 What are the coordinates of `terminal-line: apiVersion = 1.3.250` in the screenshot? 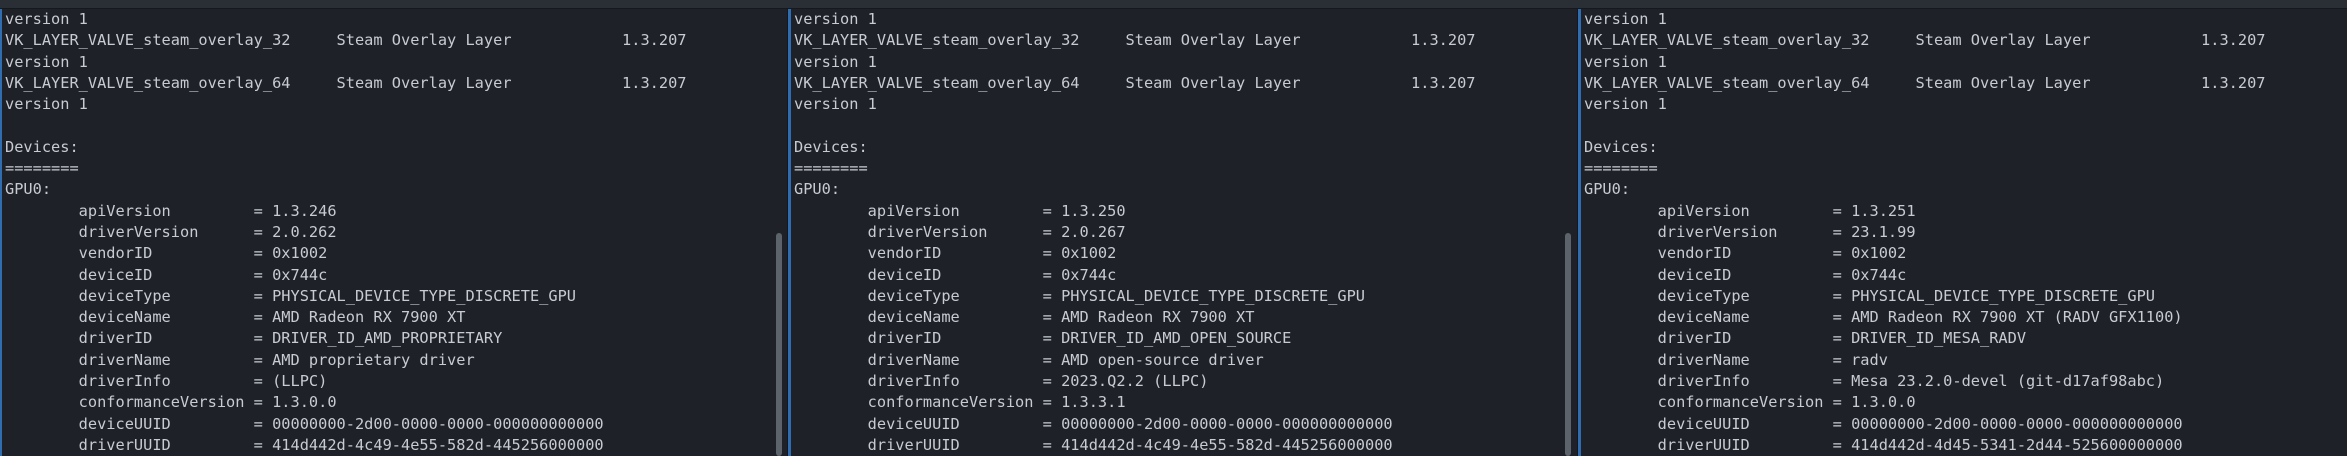 It's located at (960, 210).